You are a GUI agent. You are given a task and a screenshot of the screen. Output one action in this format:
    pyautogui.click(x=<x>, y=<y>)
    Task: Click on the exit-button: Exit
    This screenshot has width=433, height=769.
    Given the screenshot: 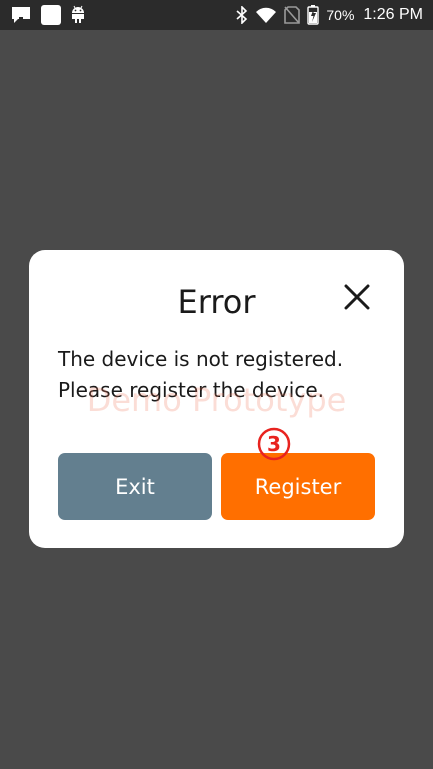 What is the action you would take?
    pyautogui.click(x=135, y=486)
    